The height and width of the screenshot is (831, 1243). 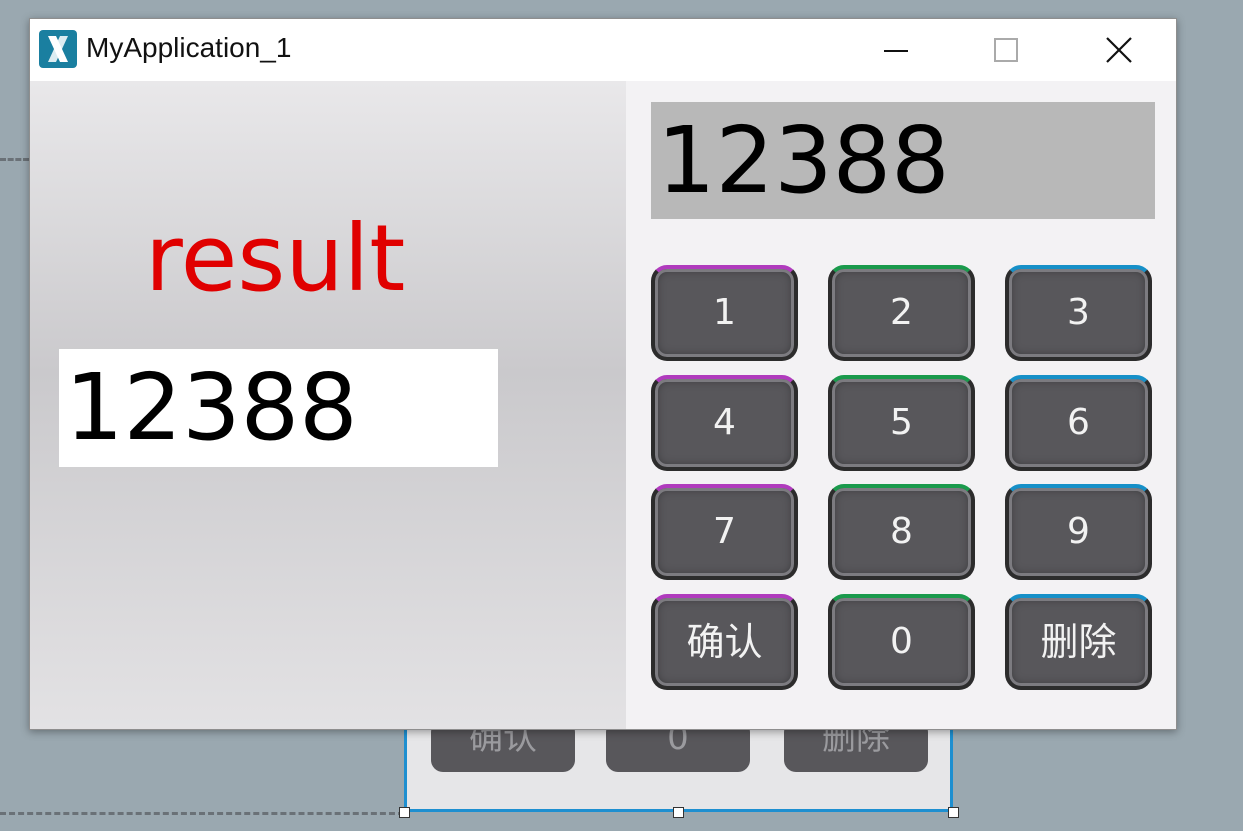 What do you see at coordinates (953, 812) in the screenshot?
I see `resize-handle-bottom-right` at bounding box center [953, 812].